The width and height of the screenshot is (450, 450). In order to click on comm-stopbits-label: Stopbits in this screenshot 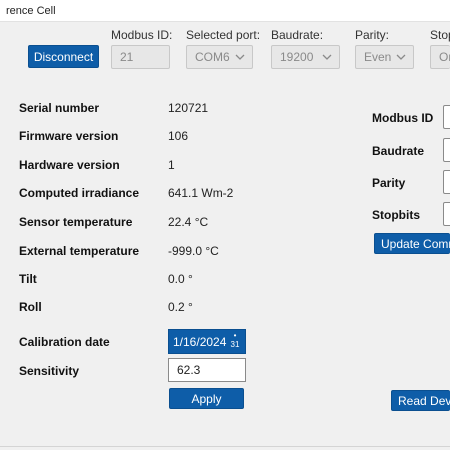, I will do `click(396, 215)`.